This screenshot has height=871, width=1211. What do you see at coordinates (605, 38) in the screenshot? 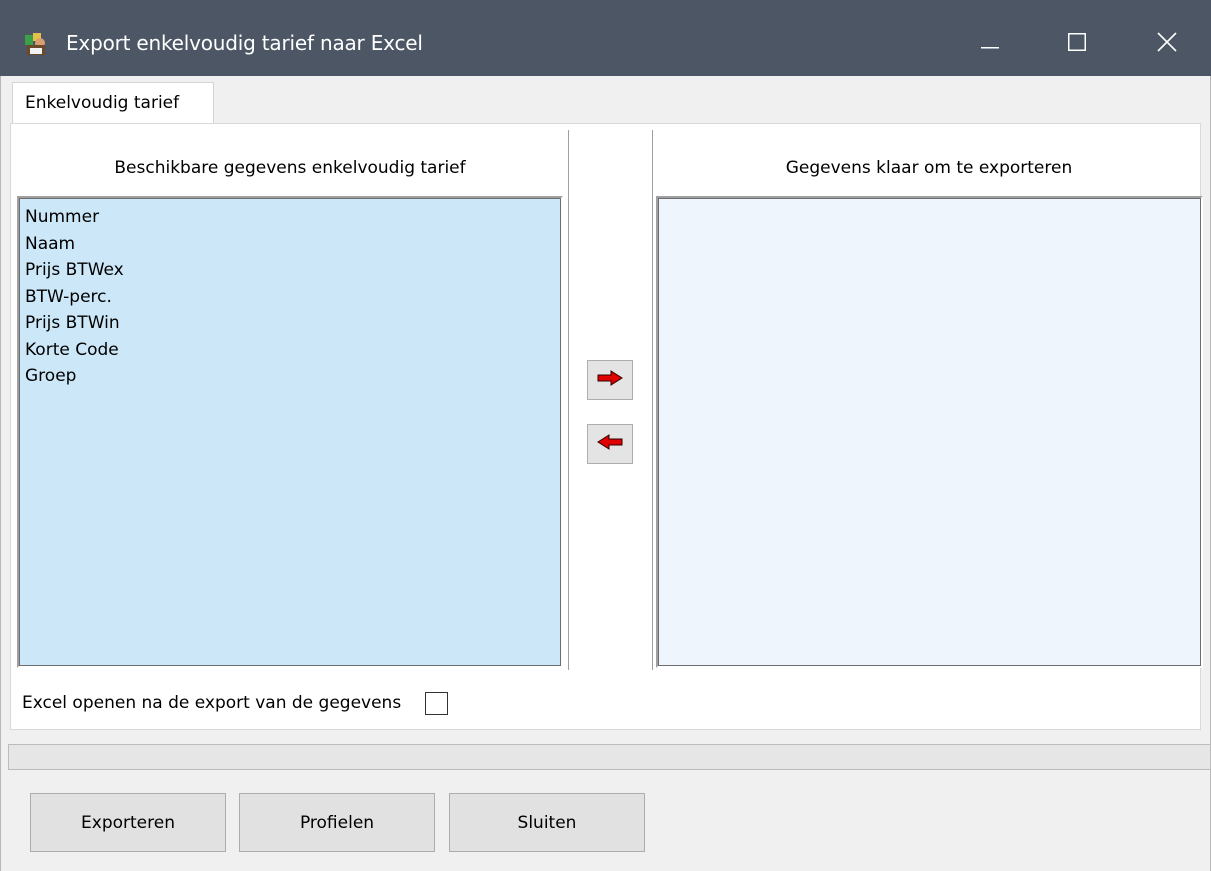
I see `title-bar: Export enkelvoudig tarief naar Excel` at bounding box center [605, 38].